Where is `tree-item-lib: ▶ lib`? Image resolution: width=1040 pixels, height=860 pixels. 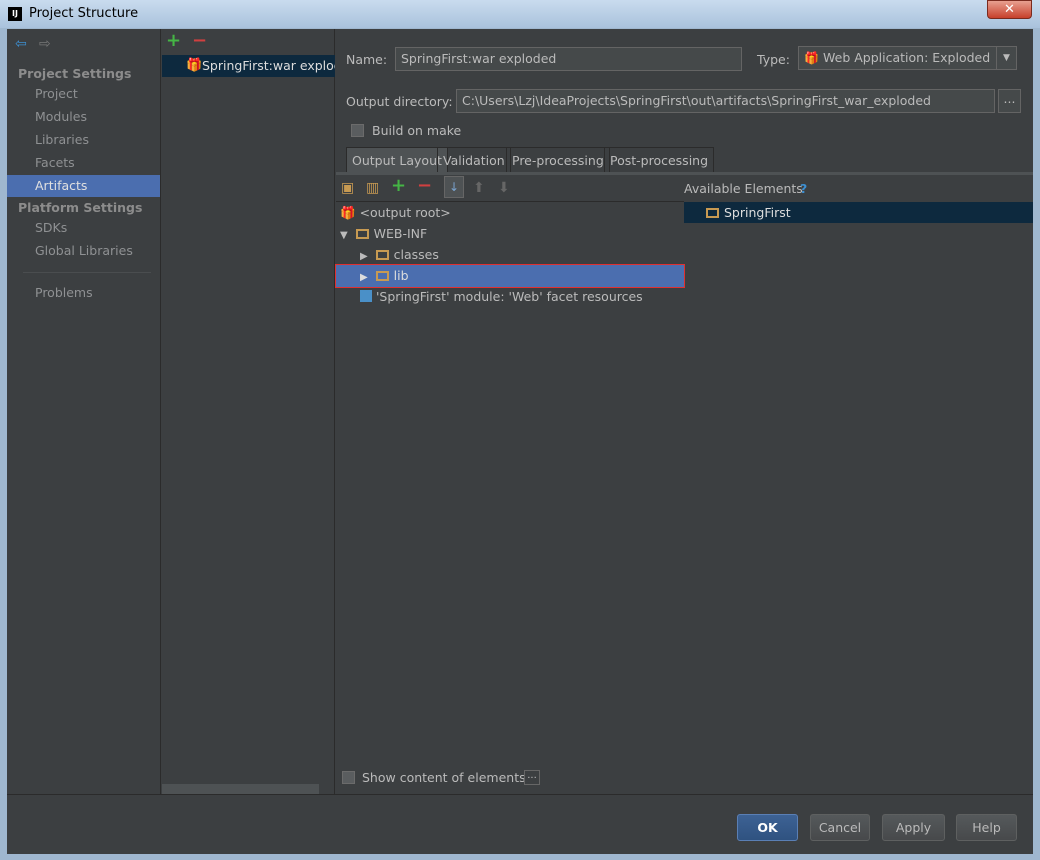
tree-item-lib: ▶ lib is located at coordinates (384, 275).